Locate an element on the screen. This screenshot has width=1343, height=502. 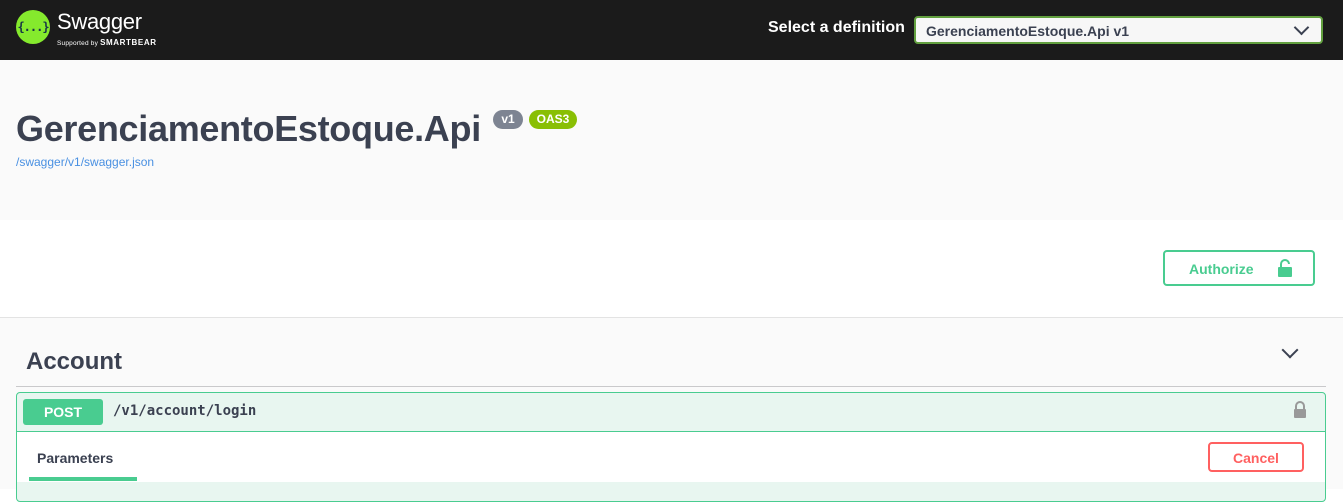
version-badge: v1 is located at coordinates (508, 119).